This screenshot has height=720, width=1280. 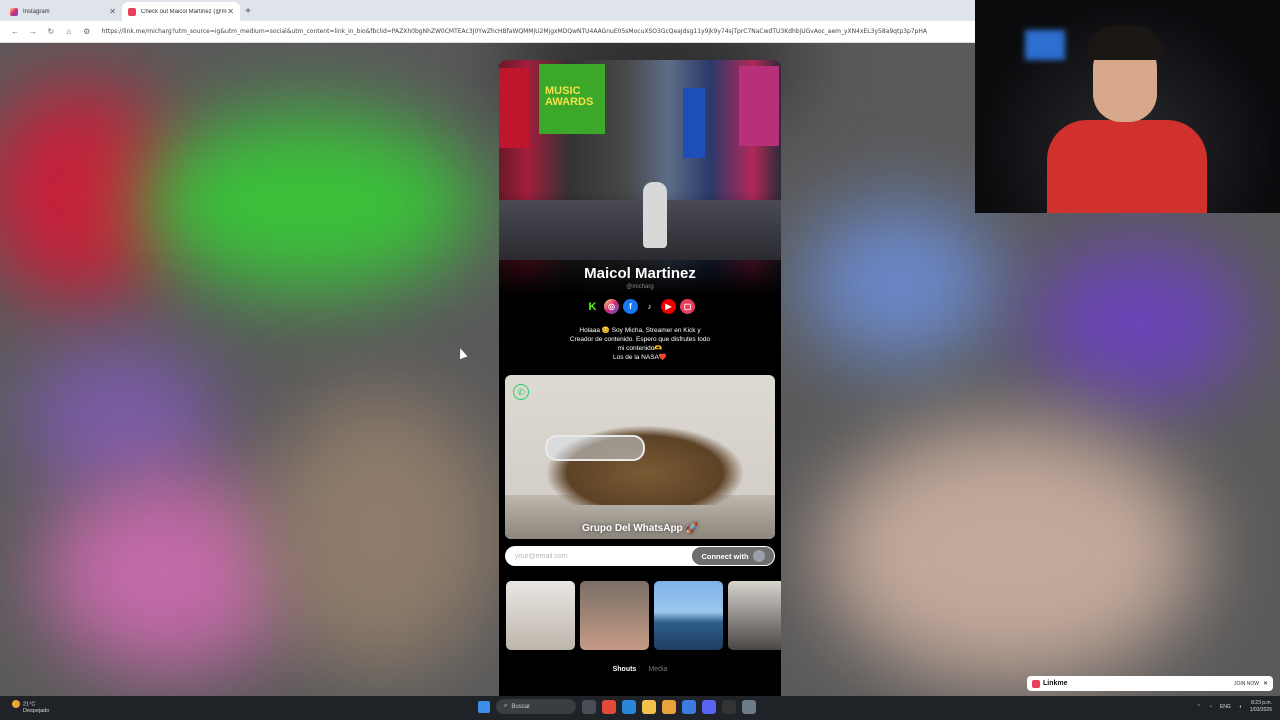 What do you see at coordinates (640, 177) in the screenshot?
I see `cover-photo: MUSIC AWARDS` at bounding box center [640, 177].